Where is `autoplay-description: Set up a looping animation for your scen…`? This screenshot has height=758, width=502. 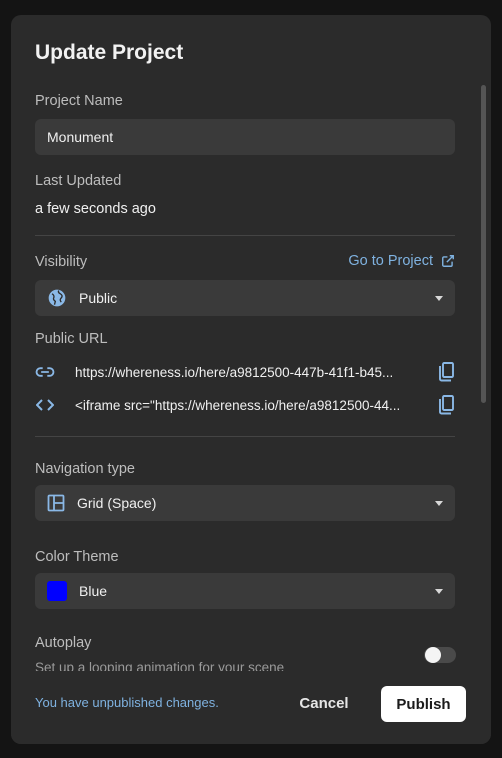
autoplay-description: Set up a looping animation for your scen… is located at coordinates (160, 665).